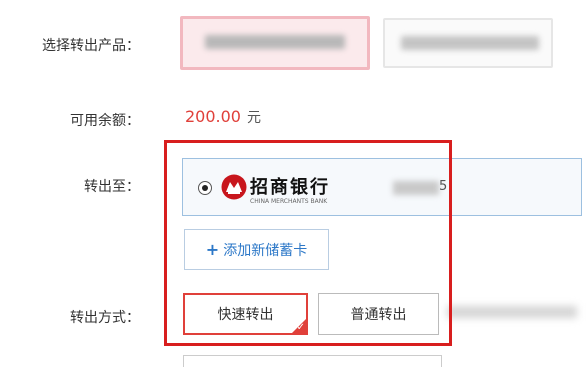  Describe the element at coordinates (213, 116) in the screenshot. I see `balance-amount: 200.00` at that location.